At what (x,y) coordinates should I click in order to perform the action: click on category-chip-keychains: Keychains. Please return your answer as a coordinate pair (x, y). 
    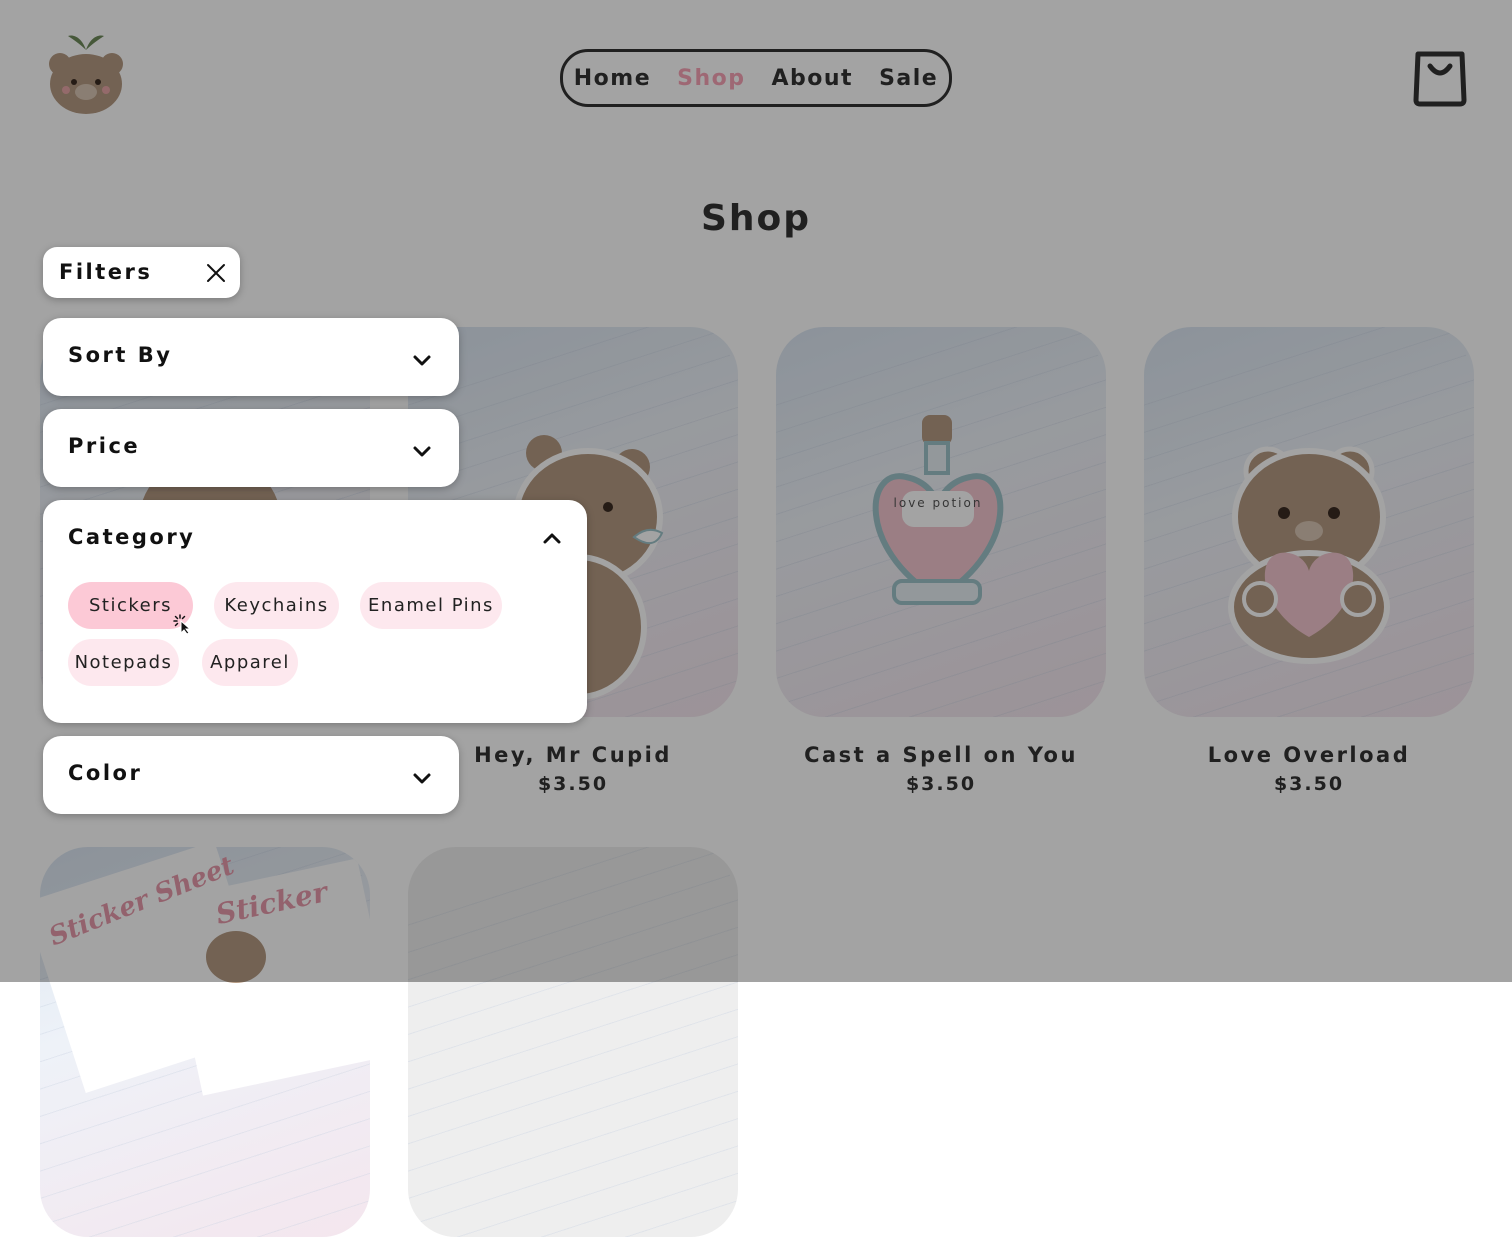
    Looking at the image, I should click on (276, 605).